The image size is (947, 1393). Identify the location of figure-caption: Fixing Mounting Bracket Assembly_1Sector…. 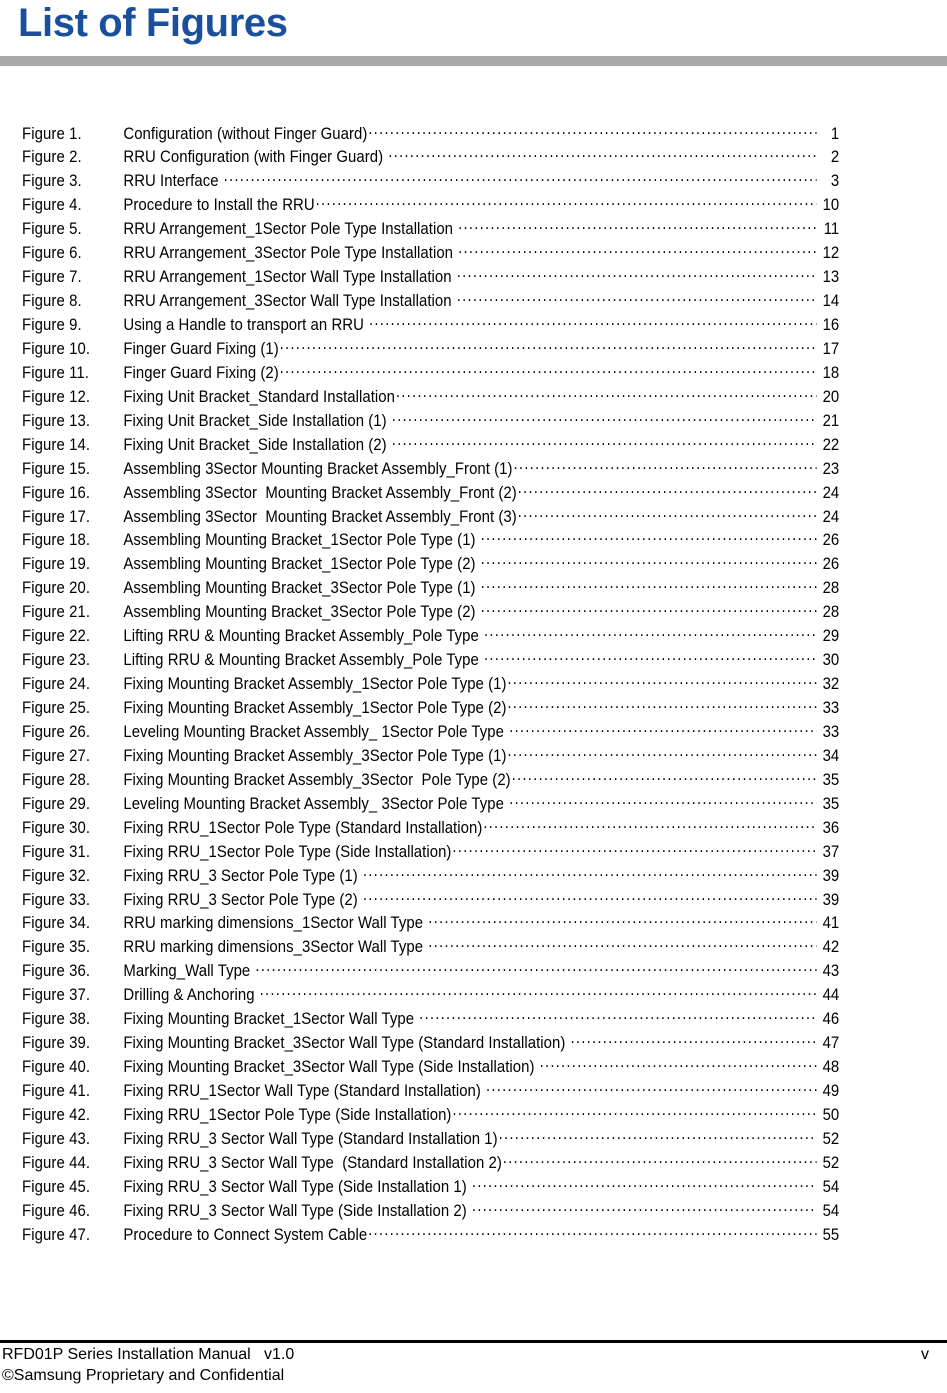
(315, 684).